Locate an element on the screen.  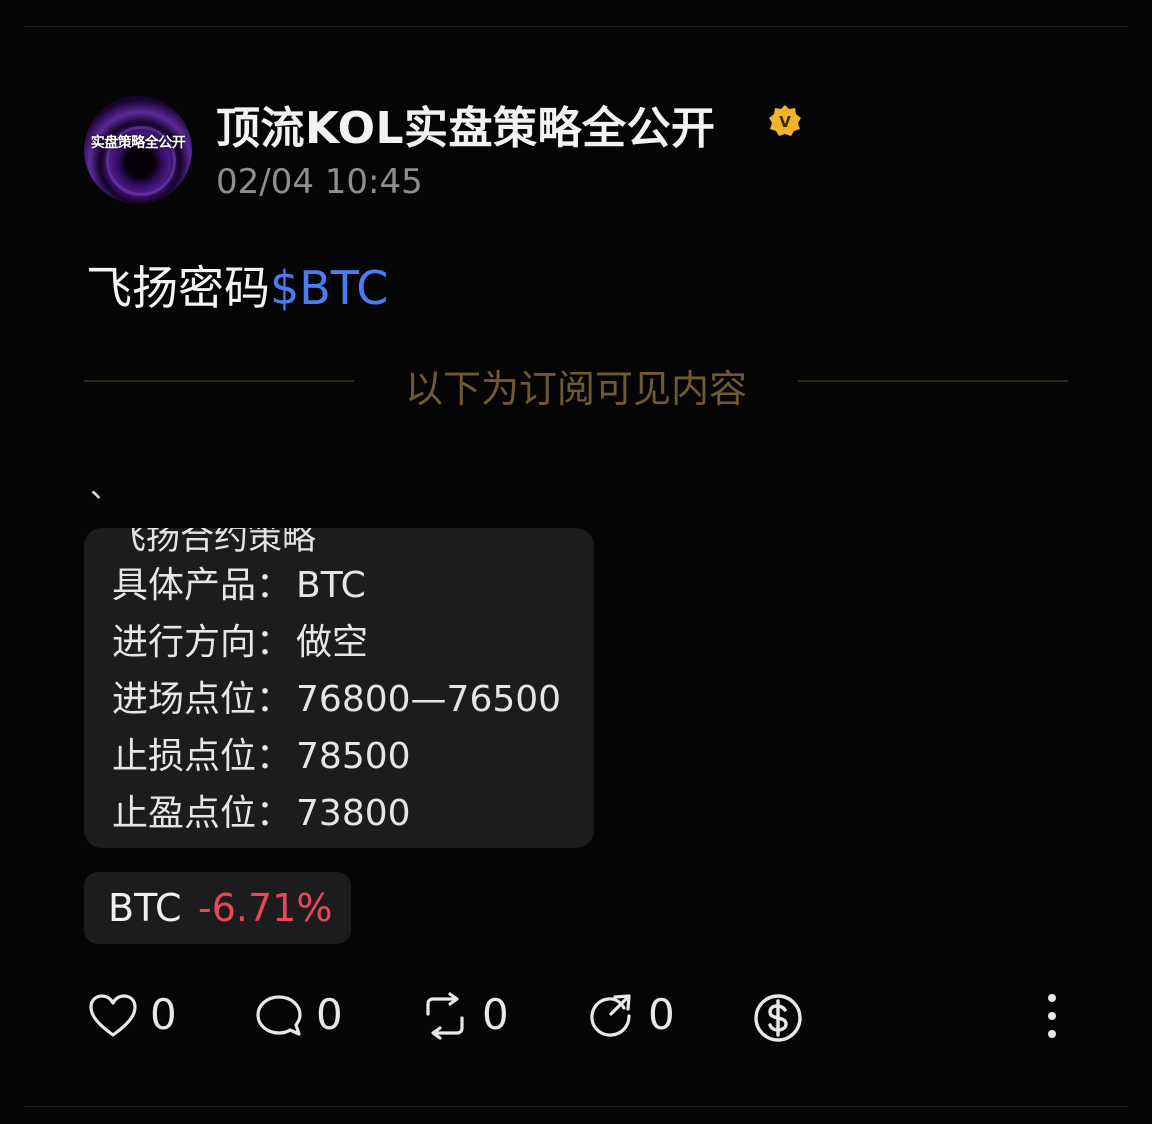
repost-count: 0 is located at coordinates (495, 1014).